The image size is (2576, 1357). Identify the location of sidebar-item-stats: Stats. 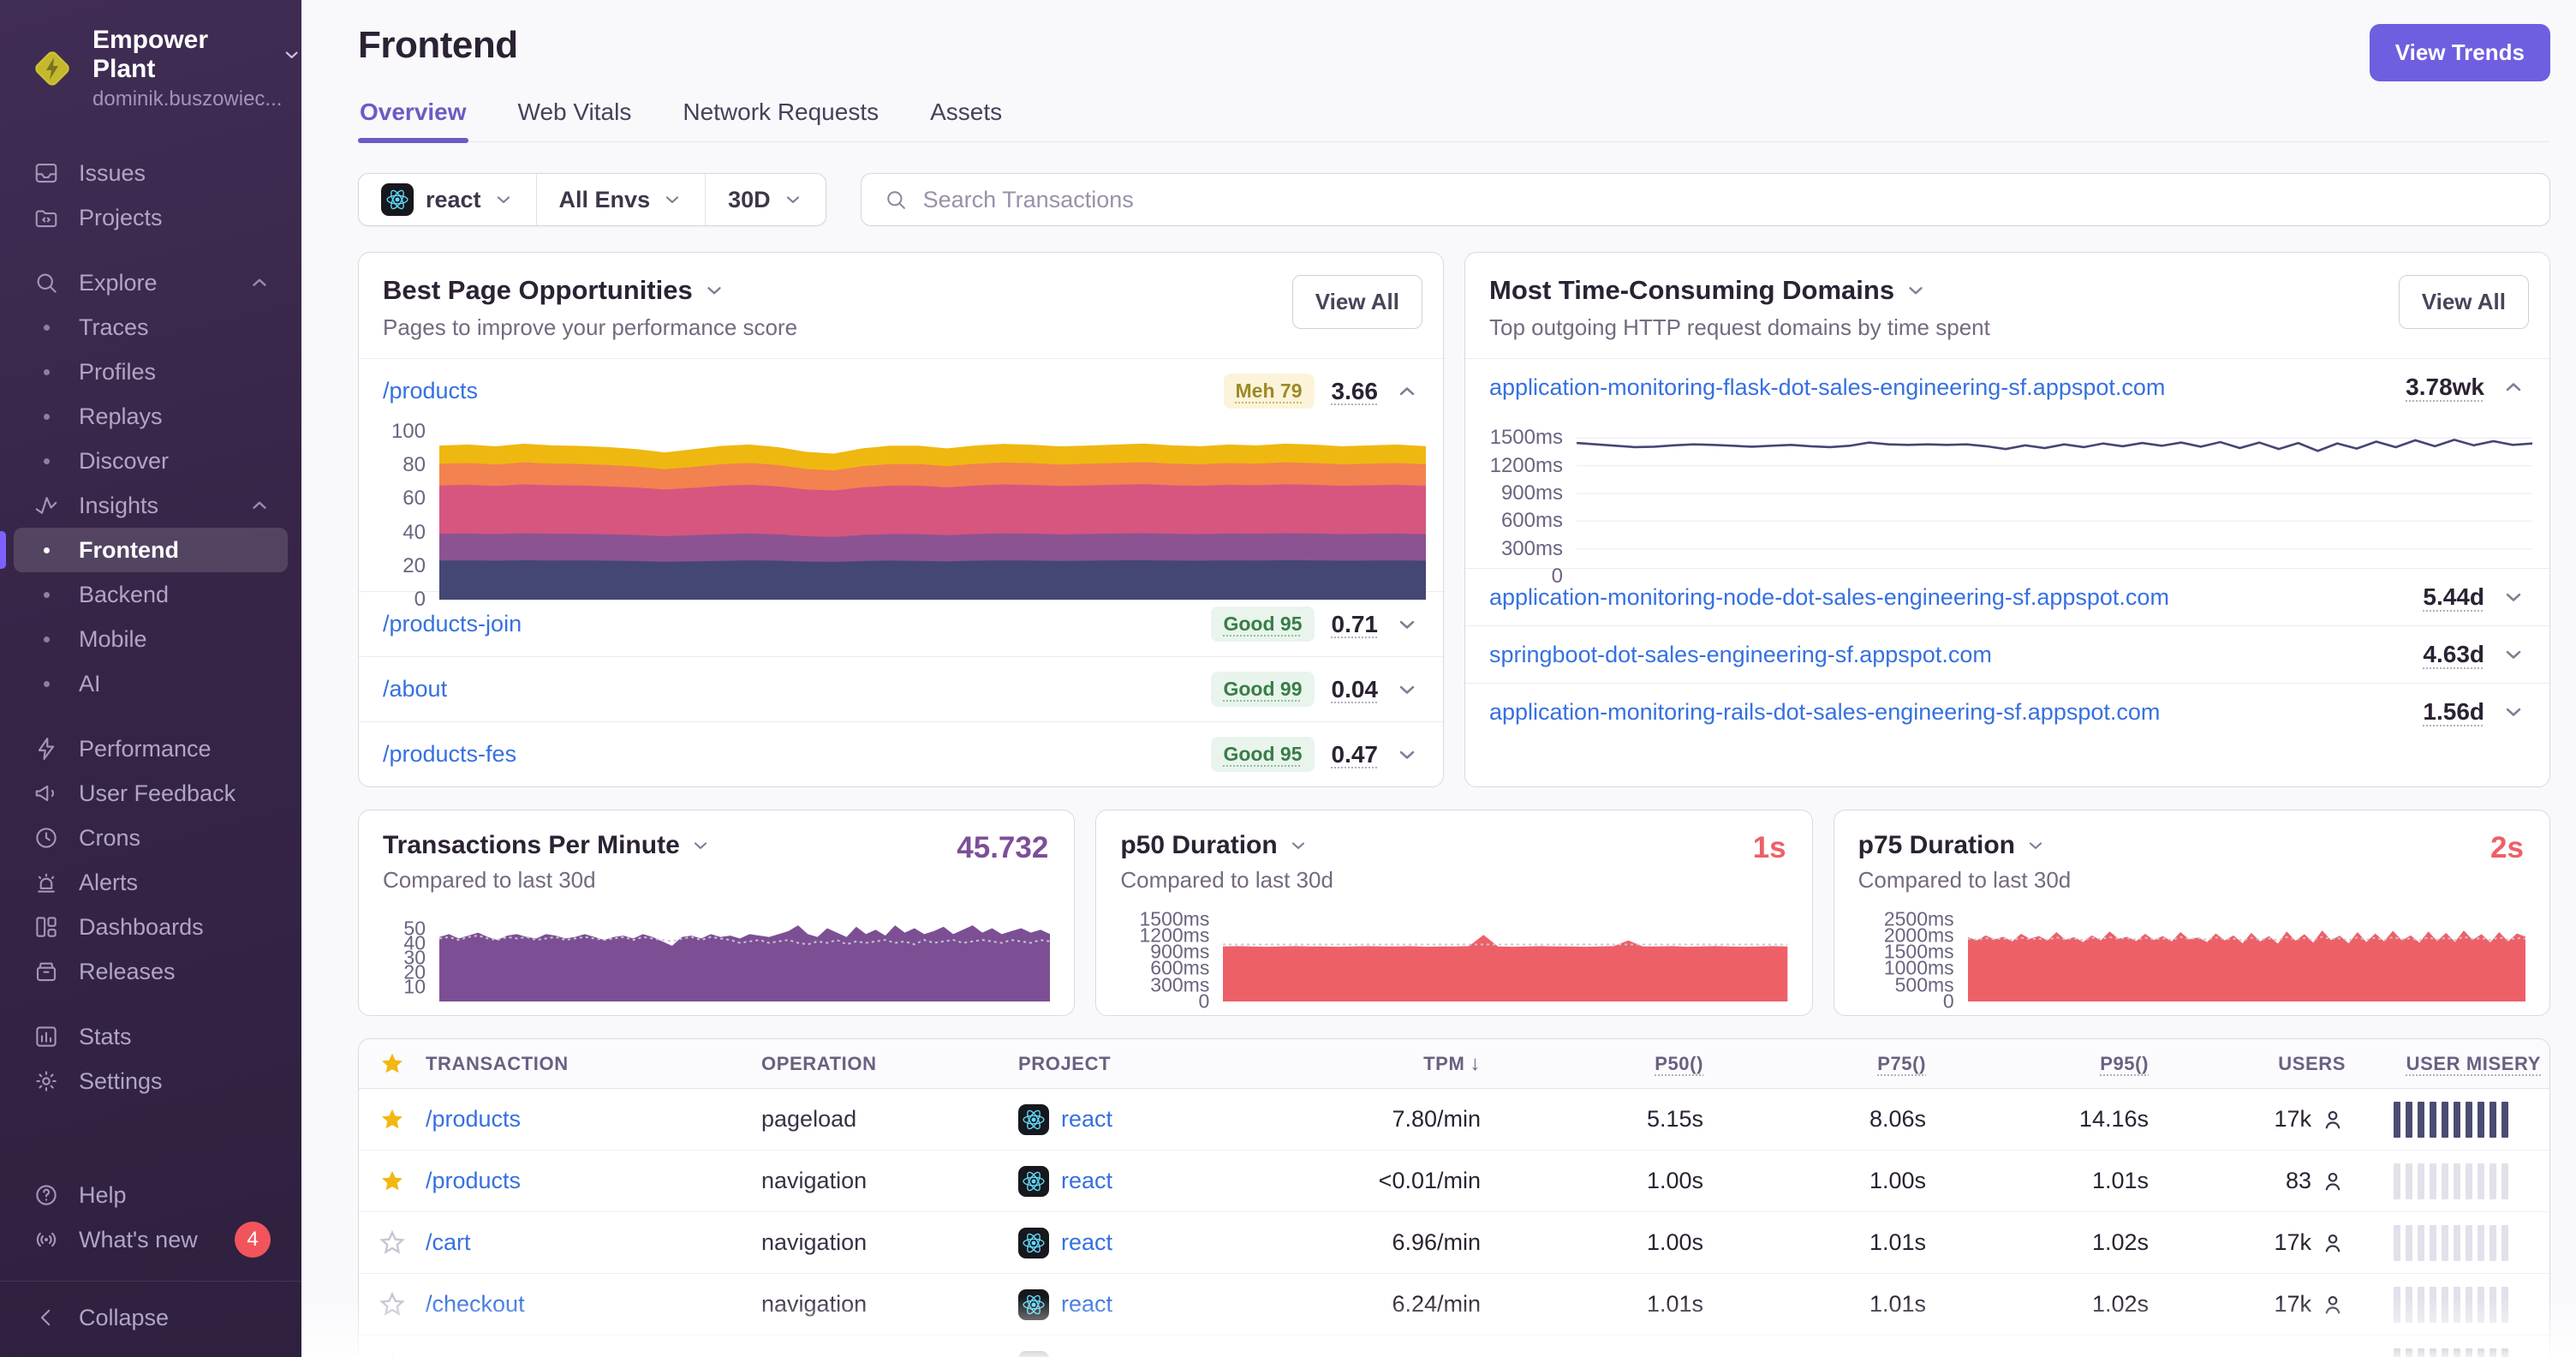
(151, 1037).